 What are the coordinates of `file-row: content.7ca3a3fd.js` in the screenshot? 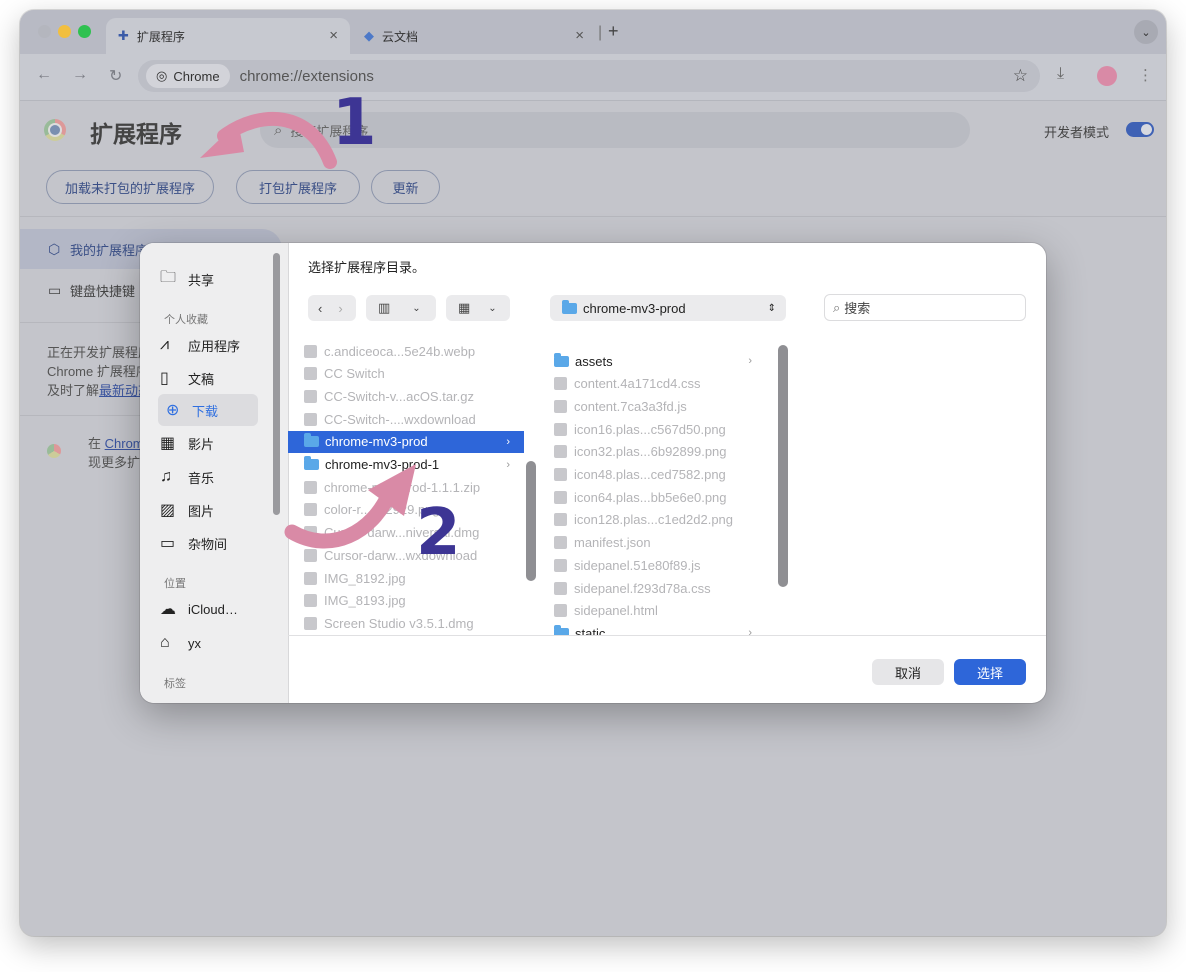 It's located at (652, 406).